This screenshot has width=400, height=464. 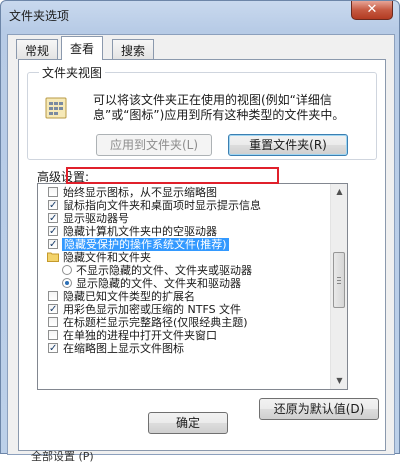 I want to click on tab-general-label: 常规, so click(x=37, y=51).